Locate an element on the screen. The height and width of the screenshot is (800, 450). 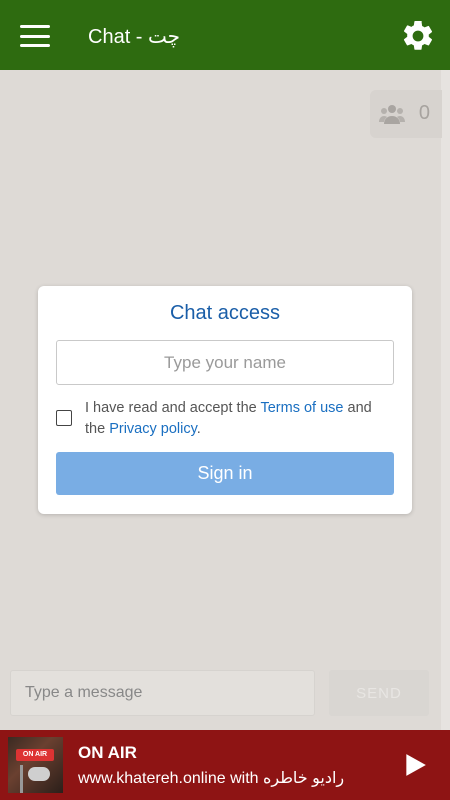
microphone-image is located at coordinates (39, 774).